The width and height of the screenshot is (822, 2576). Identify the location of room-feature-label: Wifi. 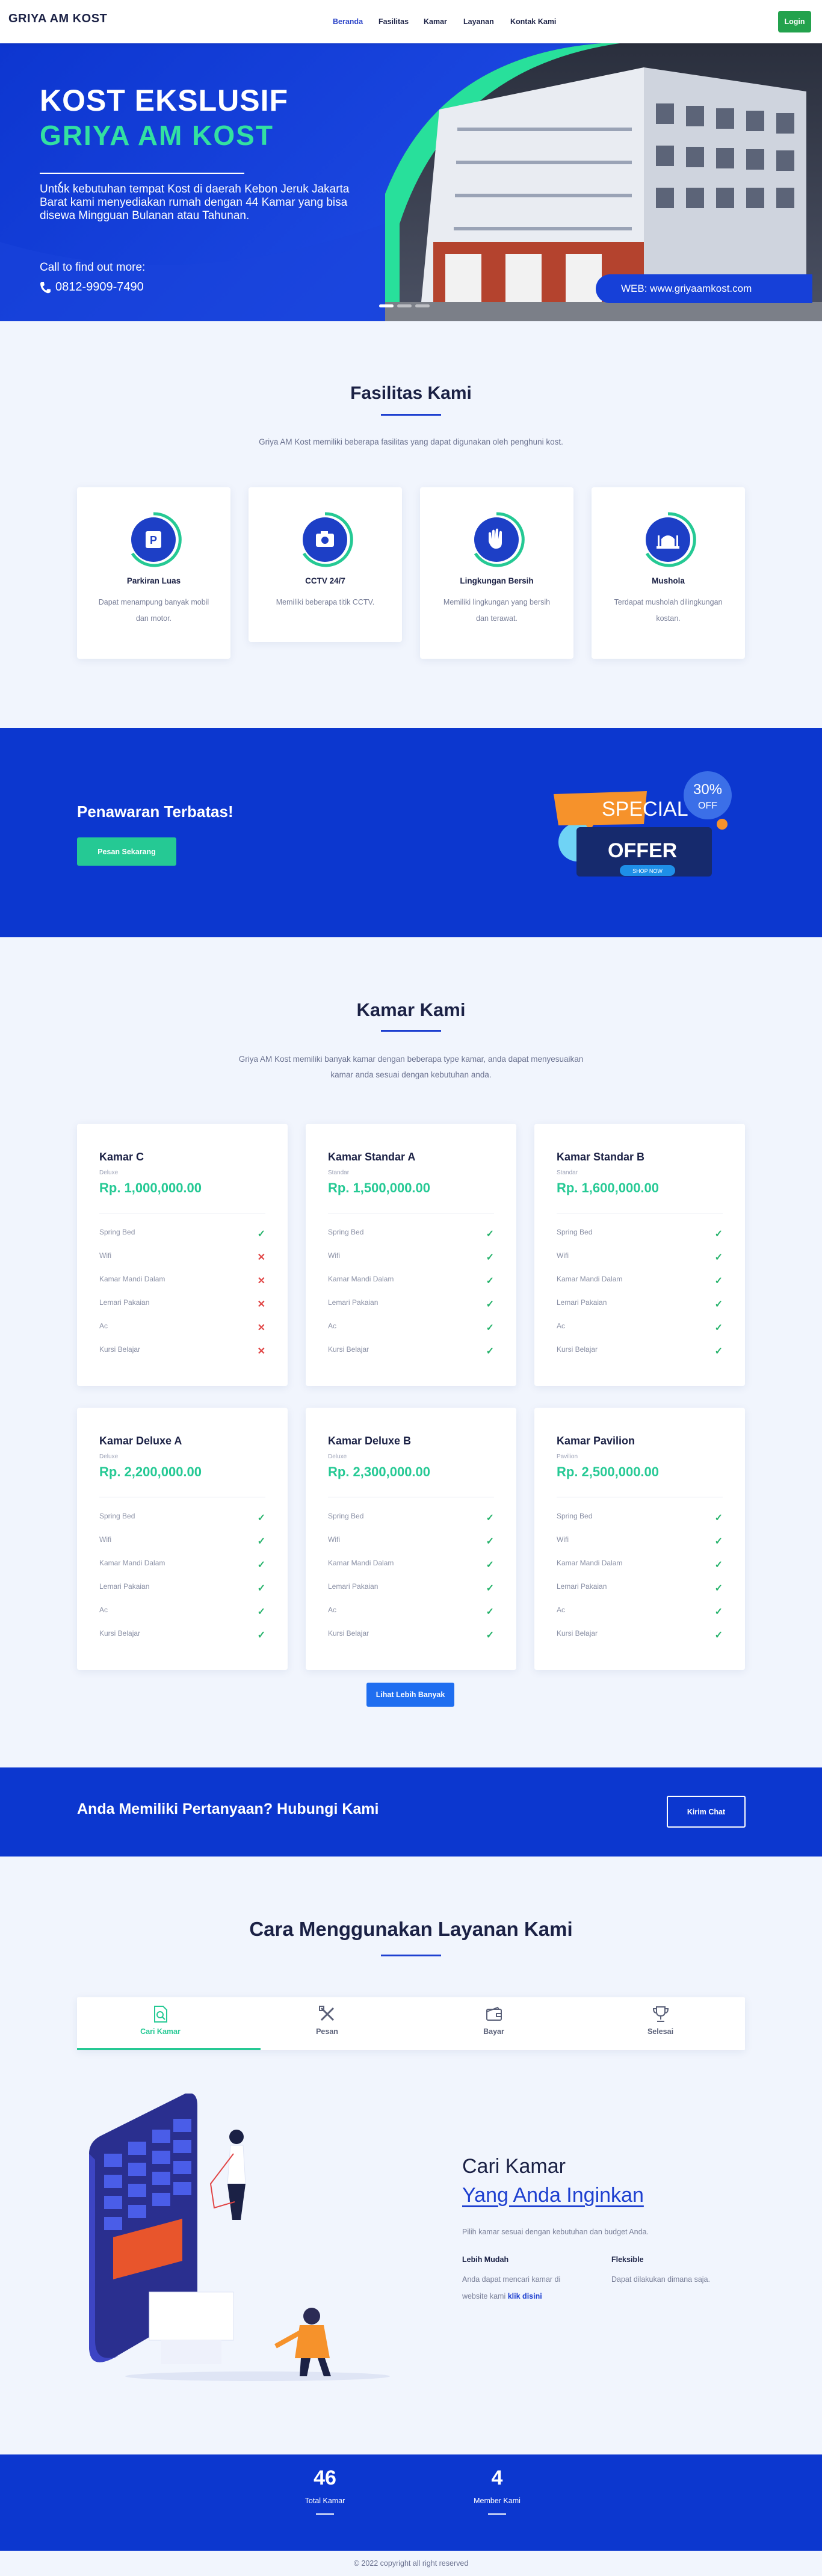
(334, 1255).